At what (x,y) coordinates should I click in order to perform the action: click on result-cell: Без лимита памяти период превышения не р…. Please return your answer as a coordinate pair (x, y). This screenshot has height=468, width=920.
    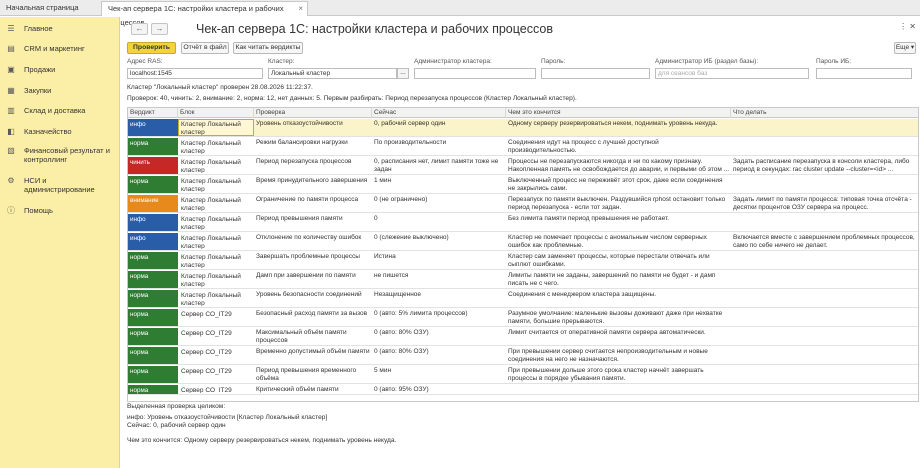
    Looking at the image, I should click on (589, 218).